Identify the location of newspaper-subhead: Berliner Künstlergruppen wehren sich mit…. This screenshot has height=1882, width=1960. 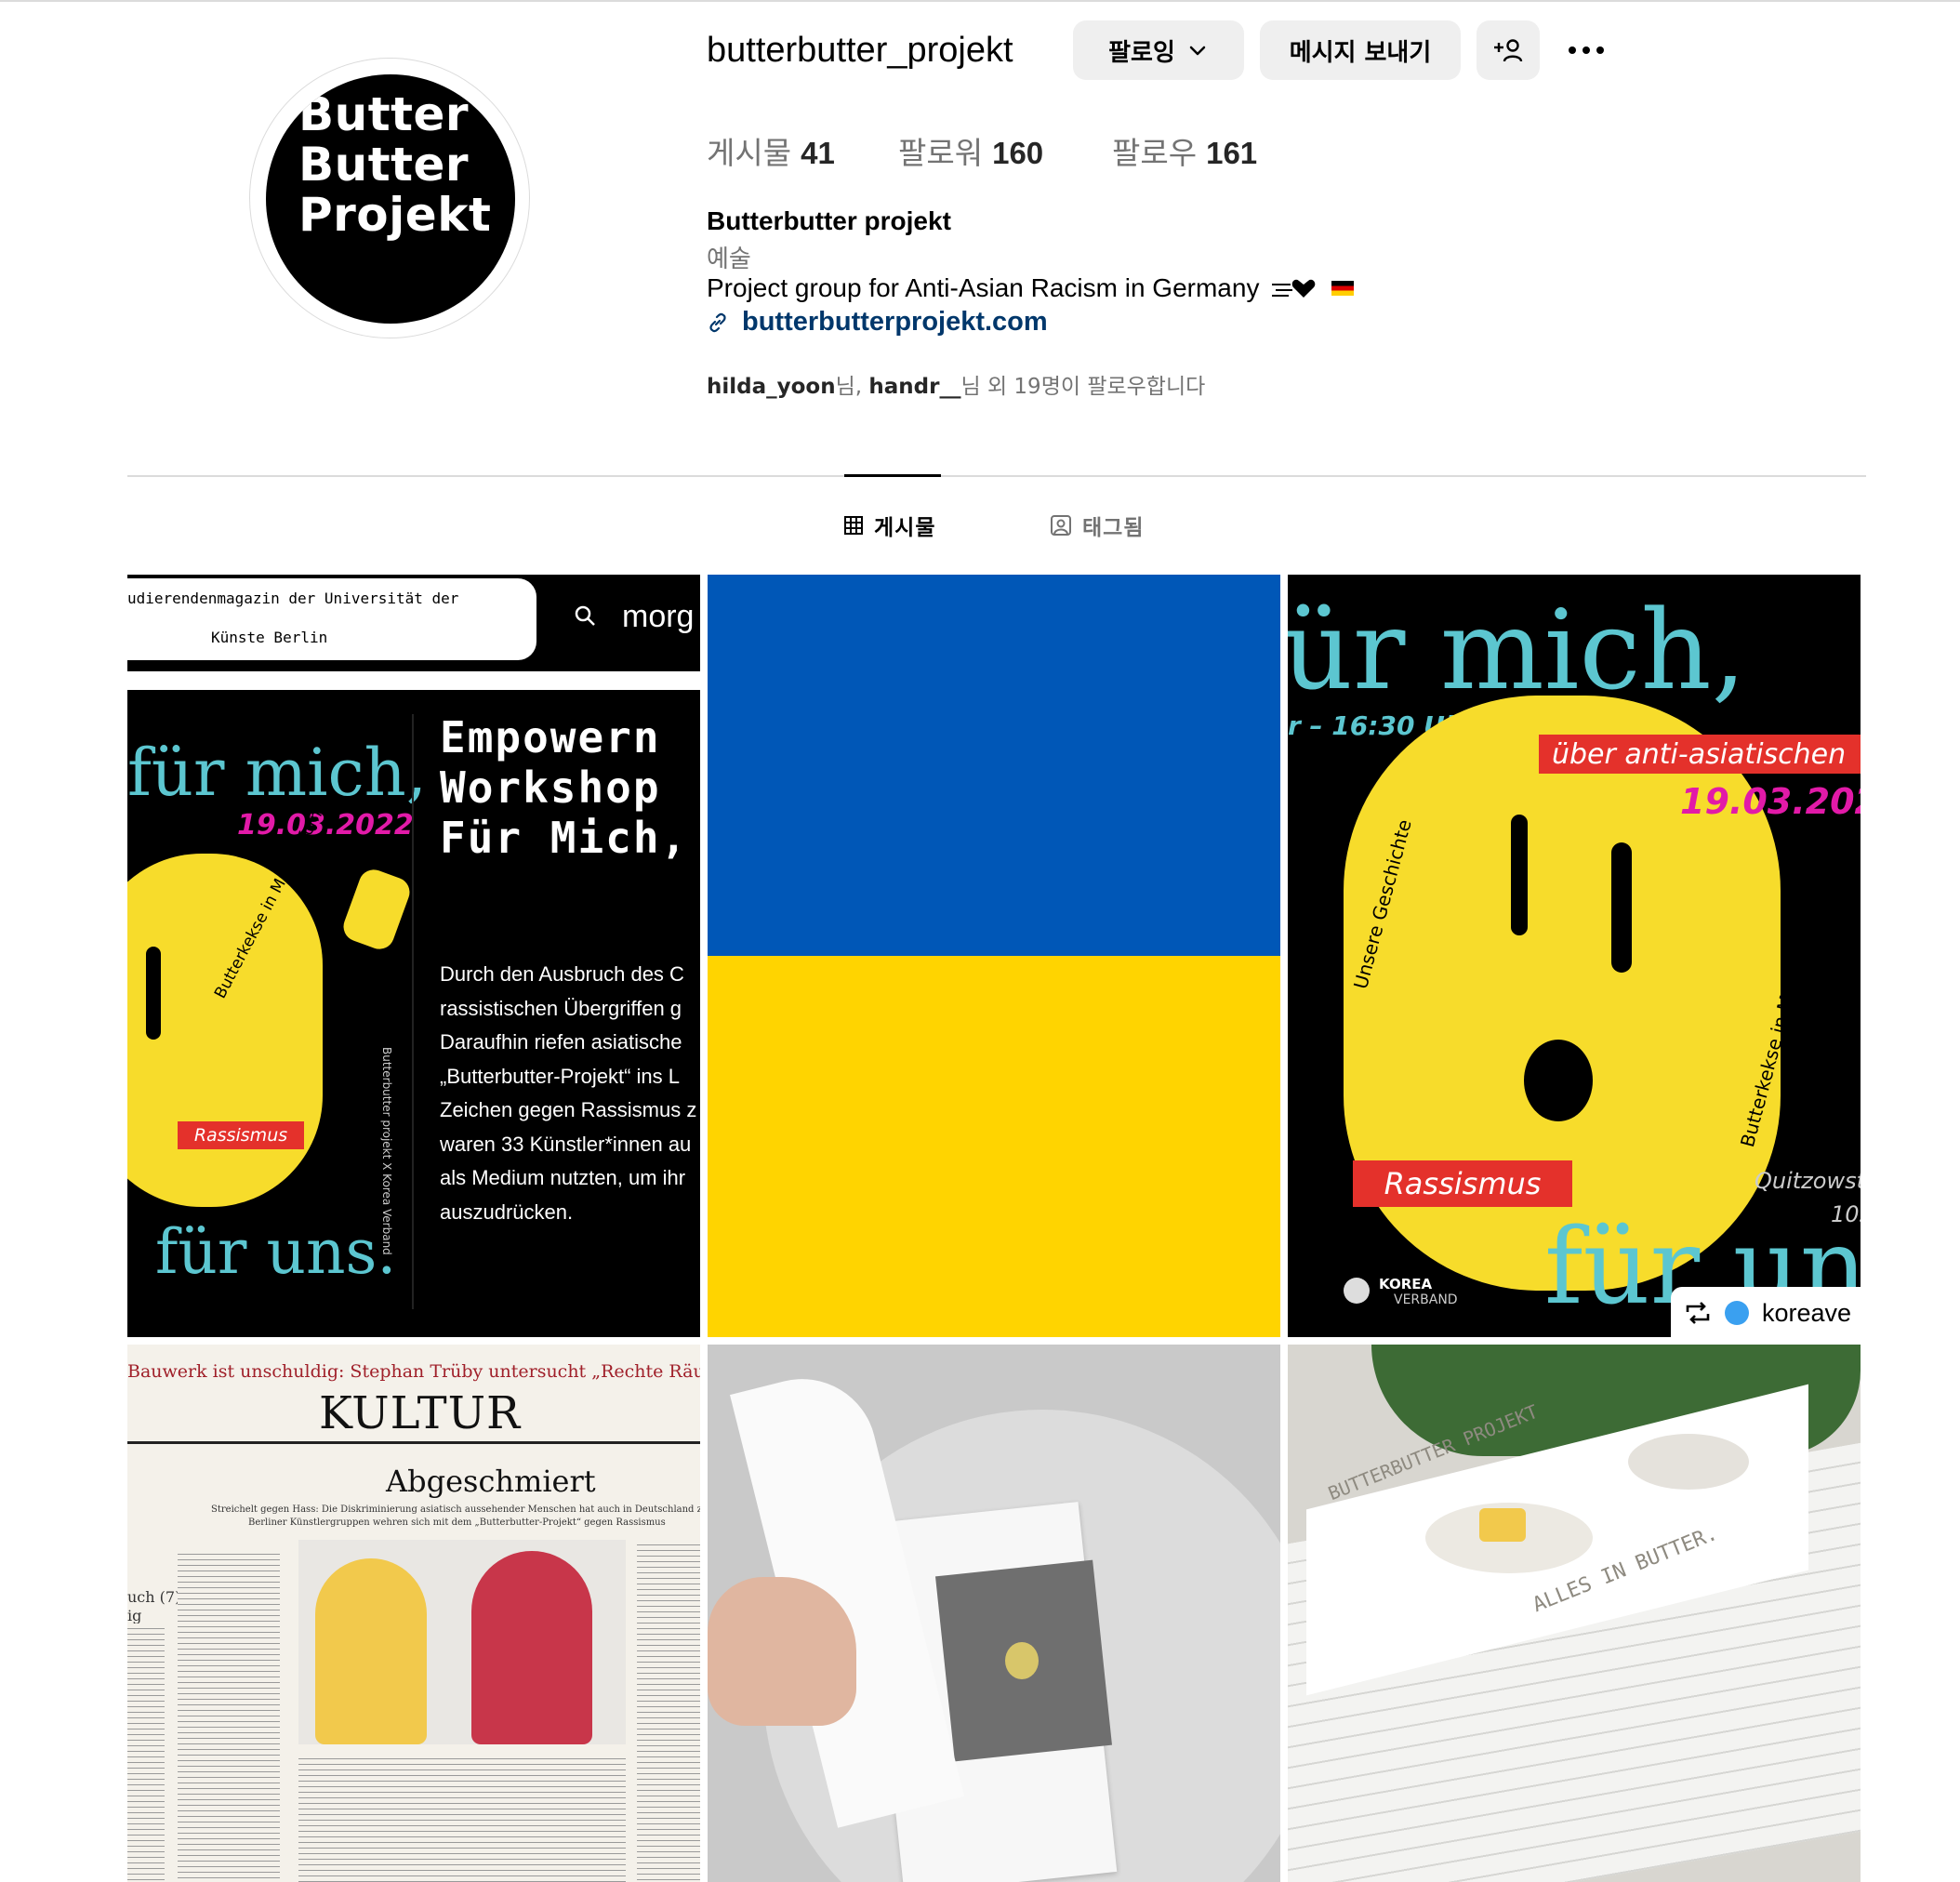
(457, 1523).